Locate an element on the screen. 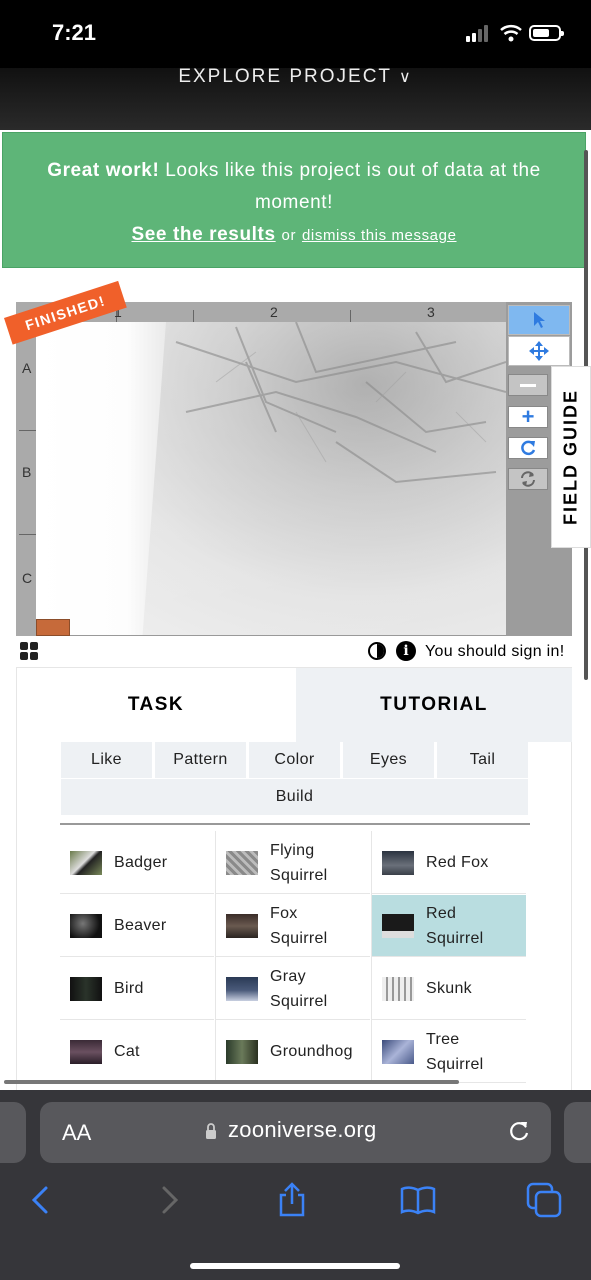 The height and width of the screenshot is (1280, 591). grid-icon is located at coordinates (30, 652).